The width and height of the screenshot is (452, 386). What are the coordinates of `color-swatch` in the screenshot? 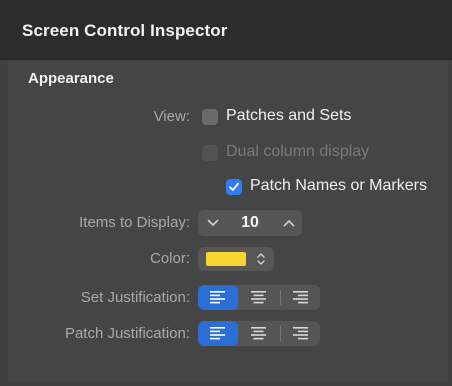 It's located at (226, 259).